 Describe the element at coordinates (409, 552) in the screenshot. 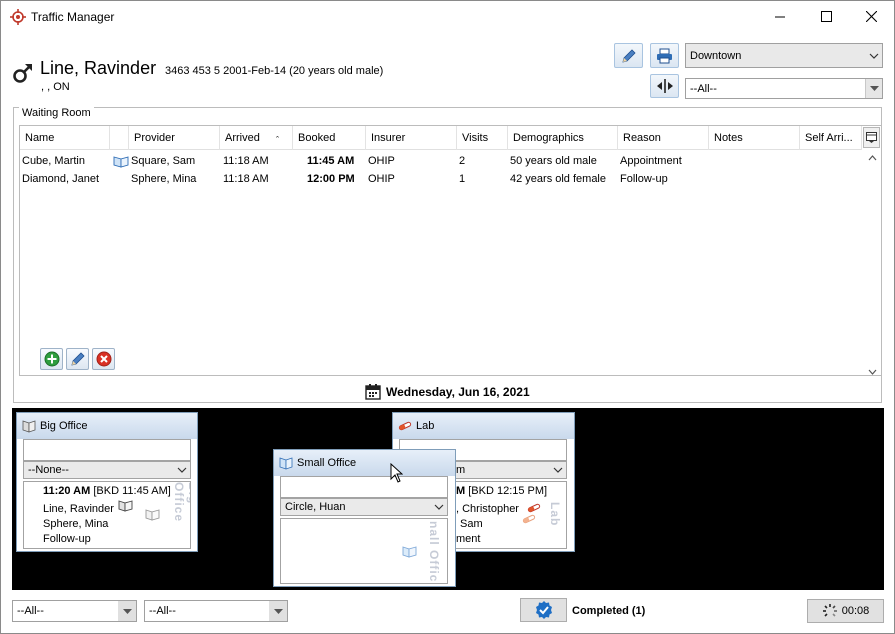

I see `open-book-faded-icon` at that location.